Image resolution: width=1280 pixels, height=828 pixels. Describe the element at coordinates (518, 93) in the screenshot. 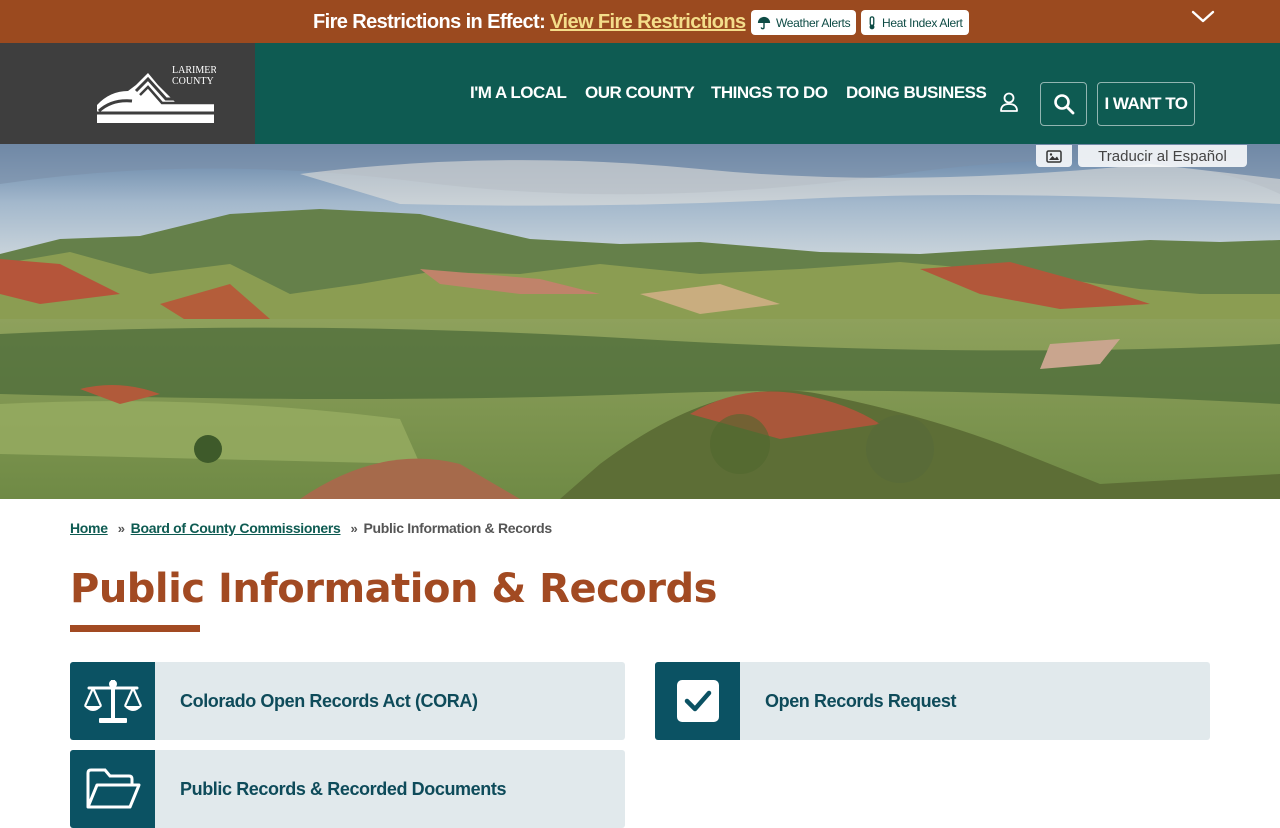

I see `nav-item-im-a-local: I'M A LOCAL` at that location.